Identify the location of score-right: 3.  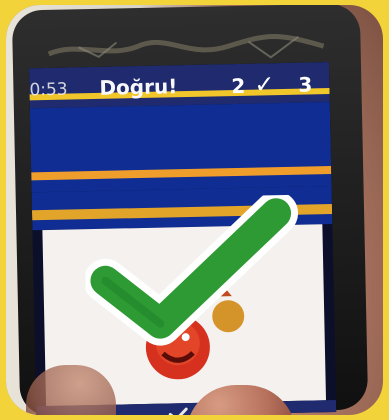
(305, 84).